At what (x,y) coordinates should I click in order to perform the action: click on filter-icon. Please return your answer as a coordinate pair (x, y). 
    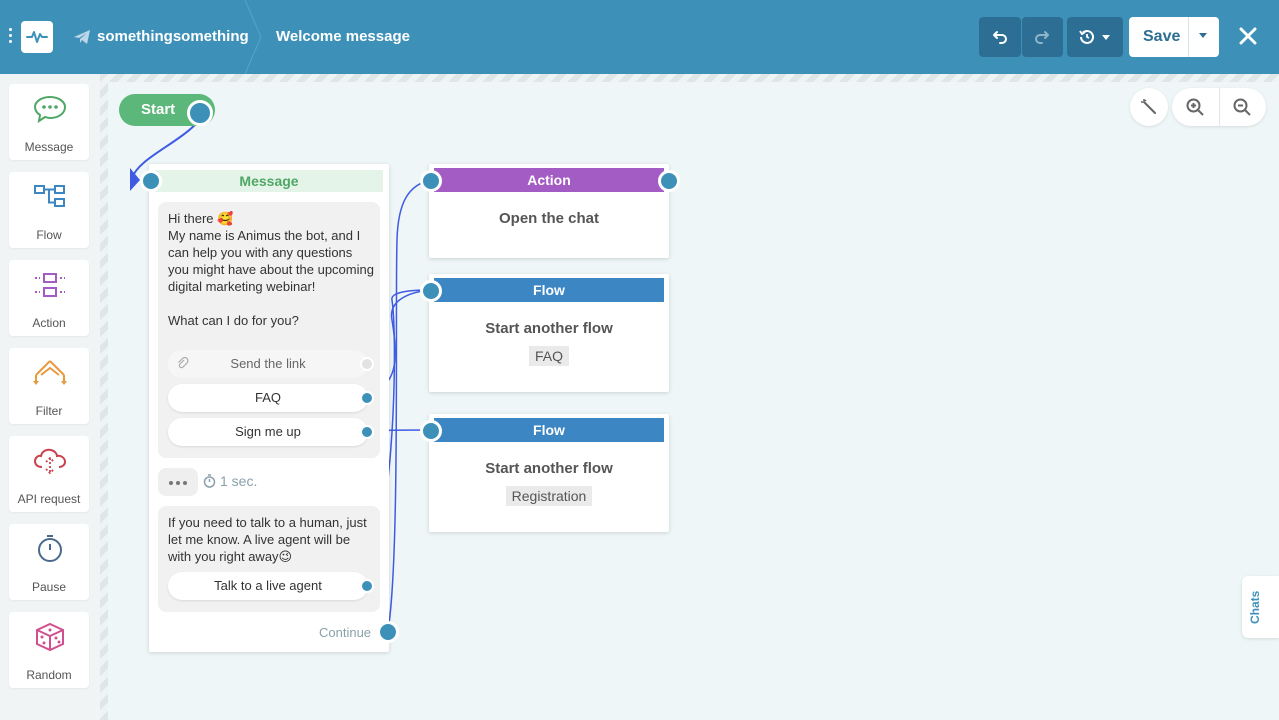
    Looking at the image, I should click on (50, 372).